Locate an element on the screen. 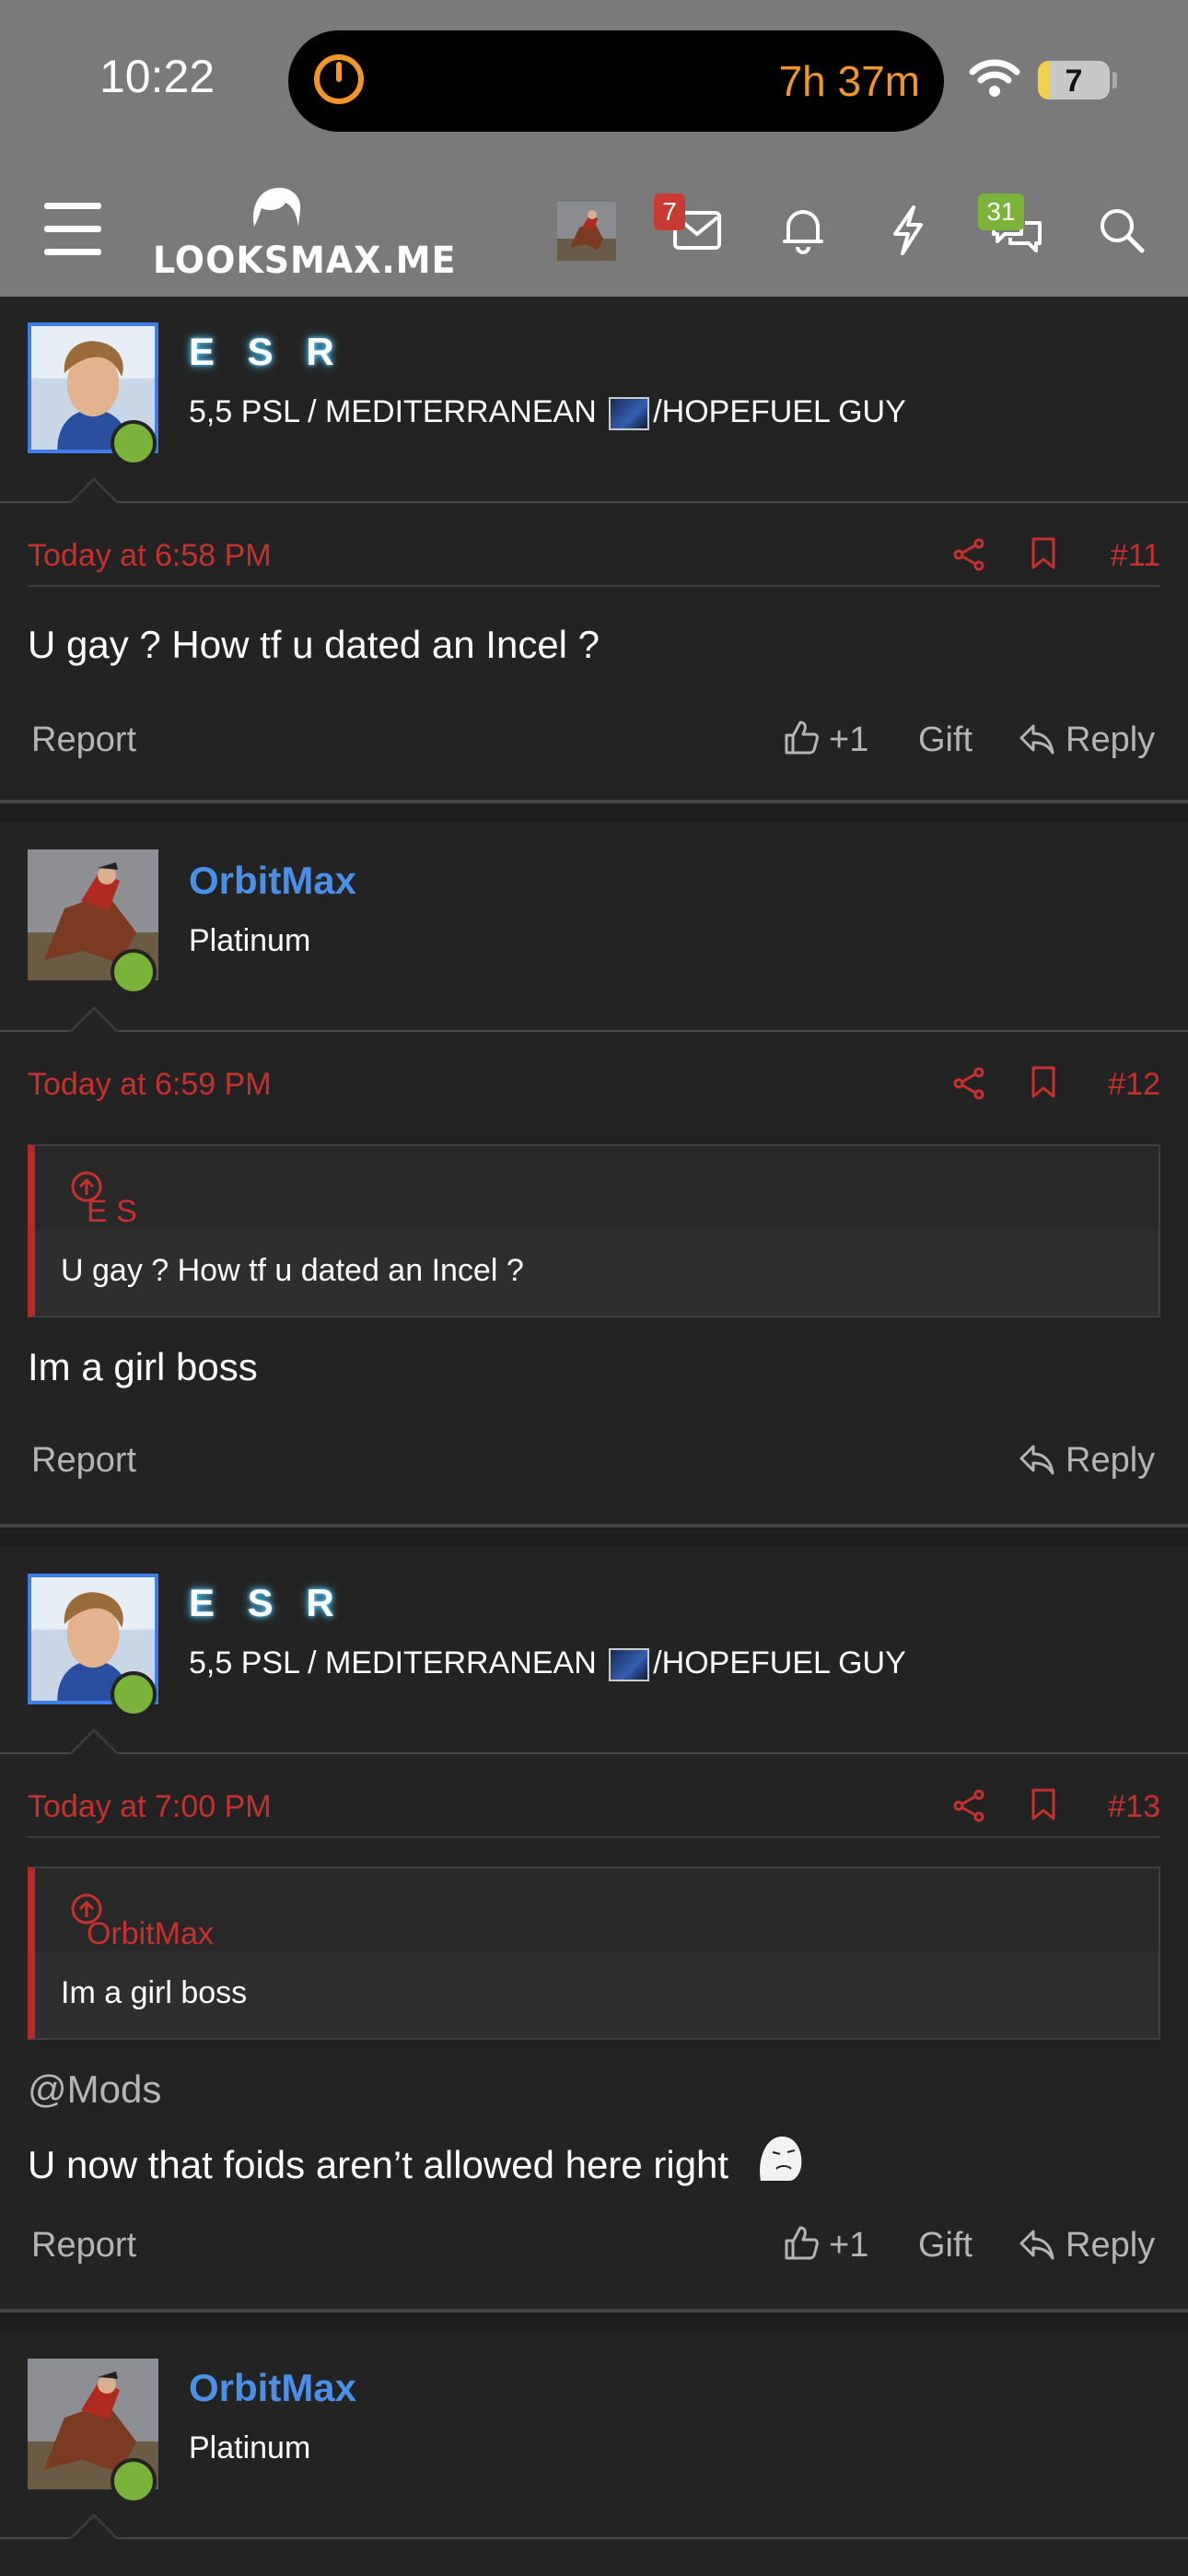 The width and height of the screenshot is (1188, 2576). quote-text: U gay ? How tf u dated an Incel ? is located at coordinates (292, 1270).